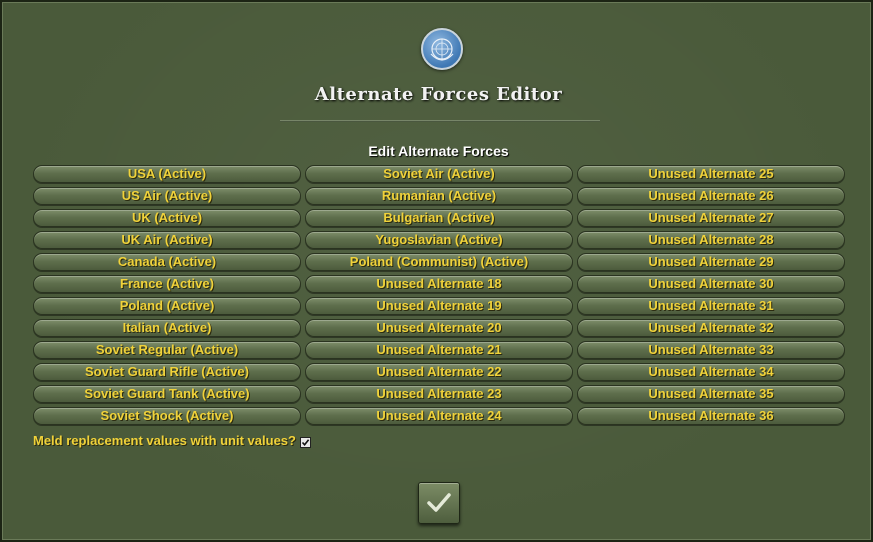 The image size is (873, 542). I want to click on ok-button, so click(439, 503).